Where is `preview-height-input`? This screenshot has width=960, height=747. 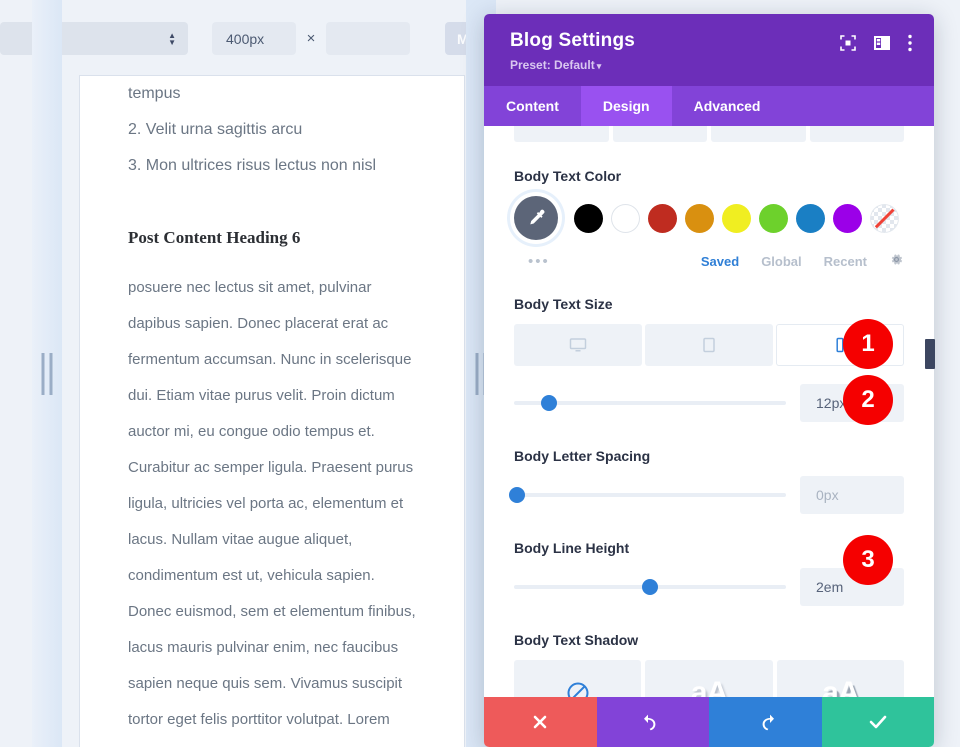
preview-height-input is located at coordinates (368, 38).